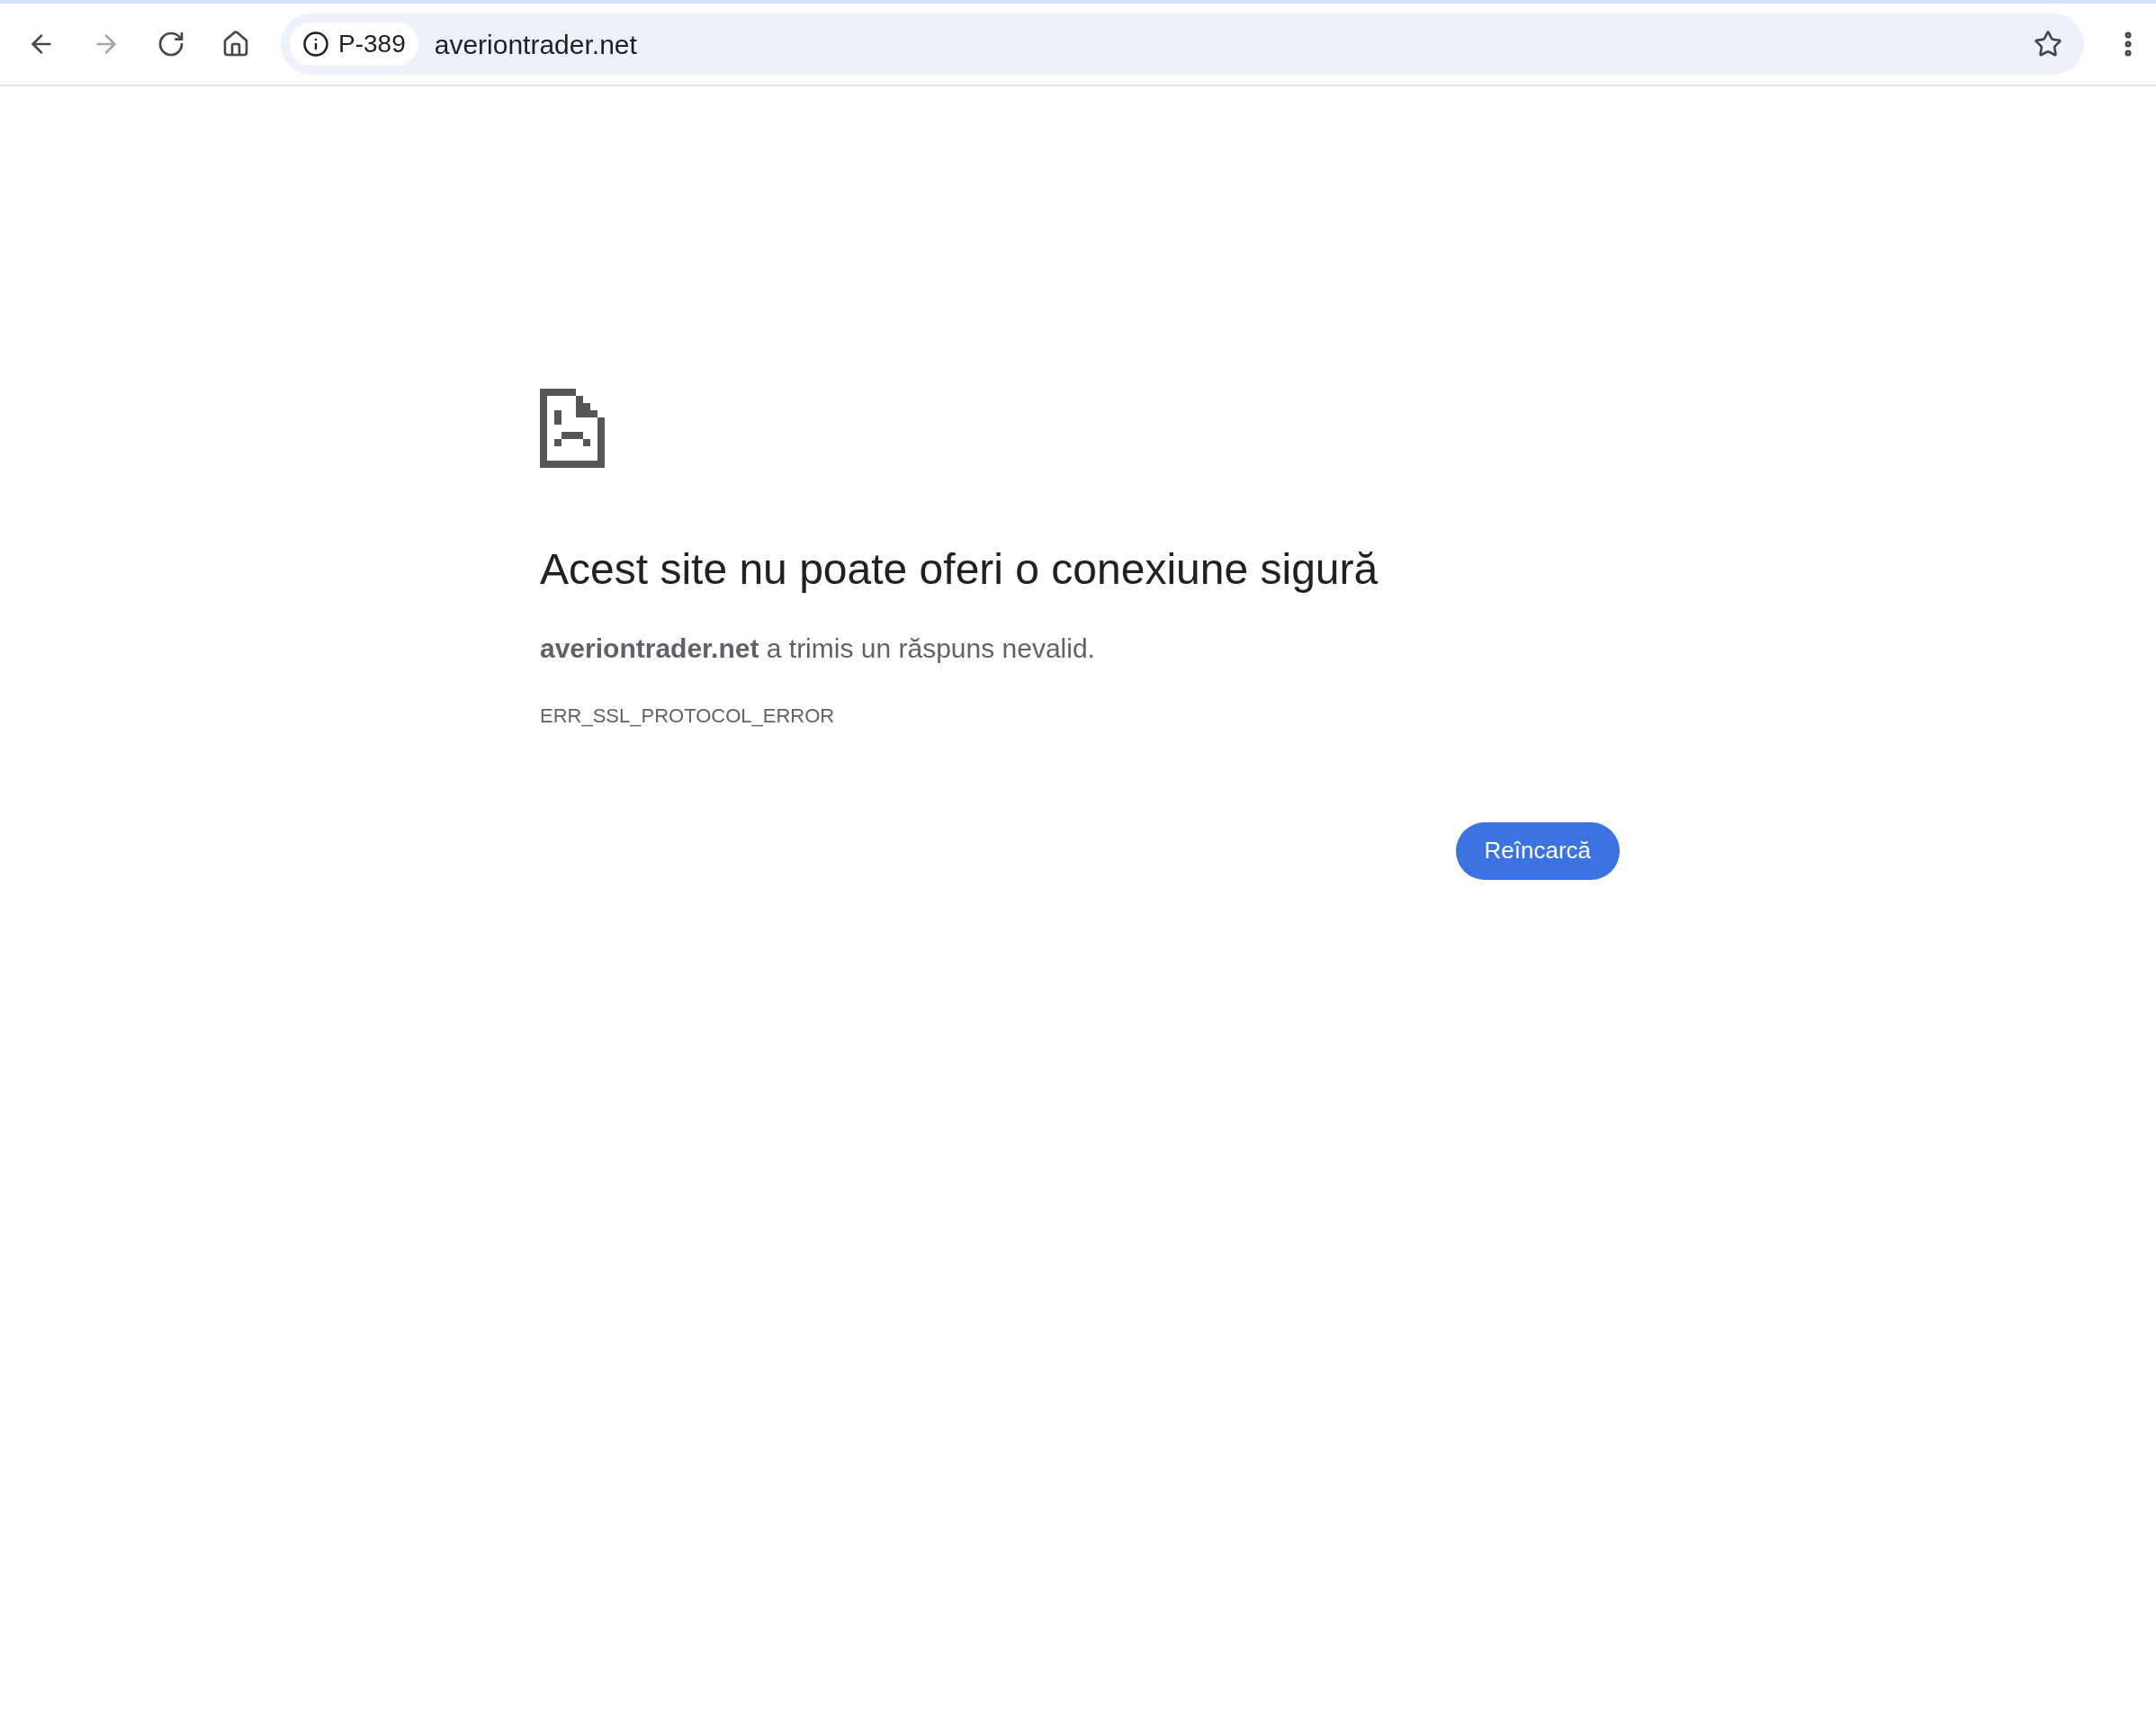  Describe the element at coordinates (171, 44) in the screenshot. I see `reload-icon` at that location.